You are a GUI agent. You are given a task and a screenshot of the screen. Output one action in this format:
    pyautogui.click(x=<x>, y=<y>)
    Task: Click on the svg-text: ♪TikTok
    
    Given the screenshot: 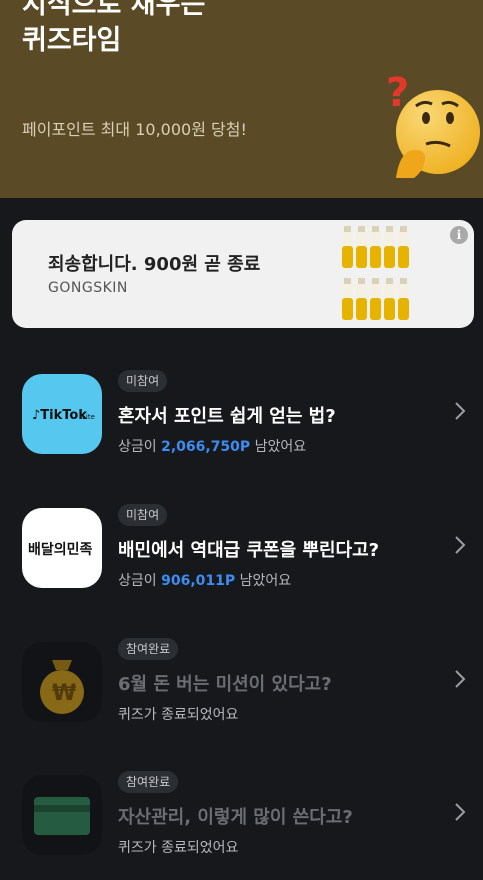 What is the action you would take?
    pyautogui.click(x=59, y=415)
    